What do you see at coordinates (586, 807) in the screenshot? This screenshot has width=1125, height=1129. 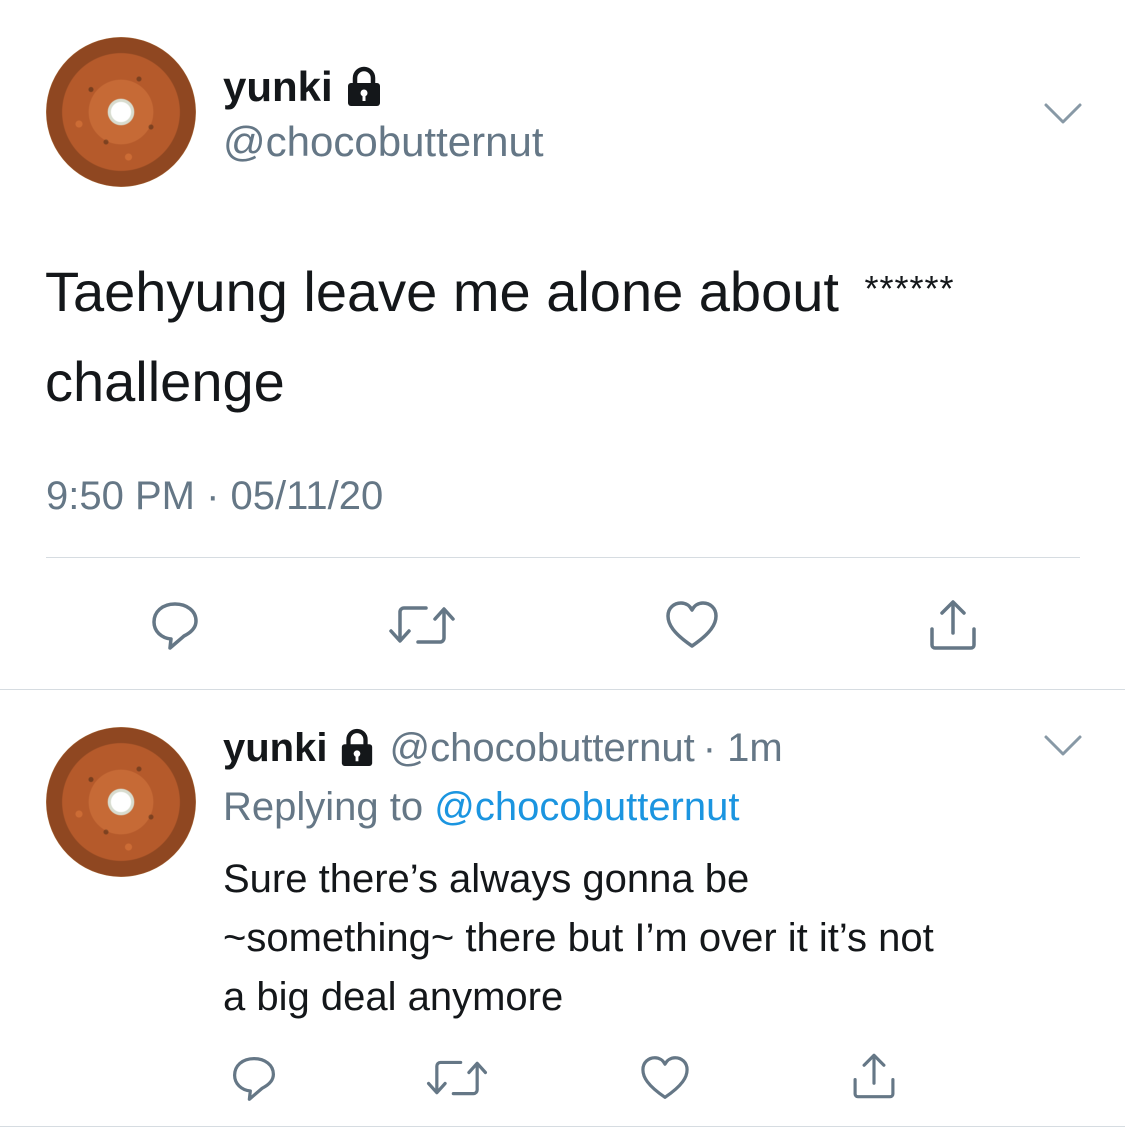 I see `replying-to-mention: @chocobutternut` at bounding box center [586, 807].